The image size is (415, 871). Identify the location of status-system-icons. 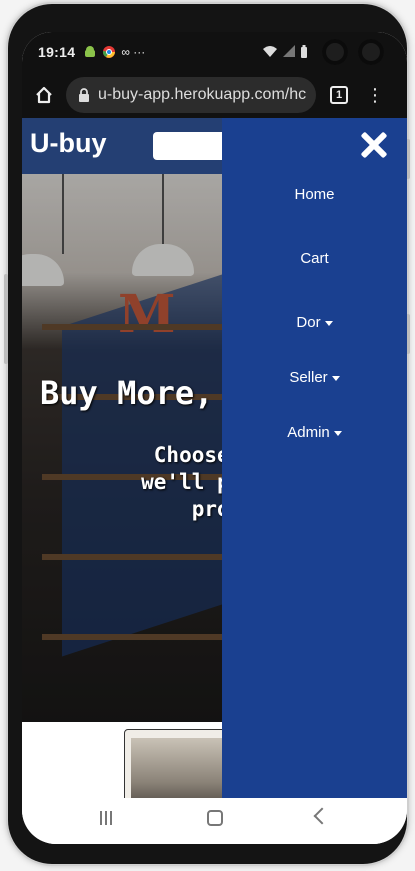
(285, 51).